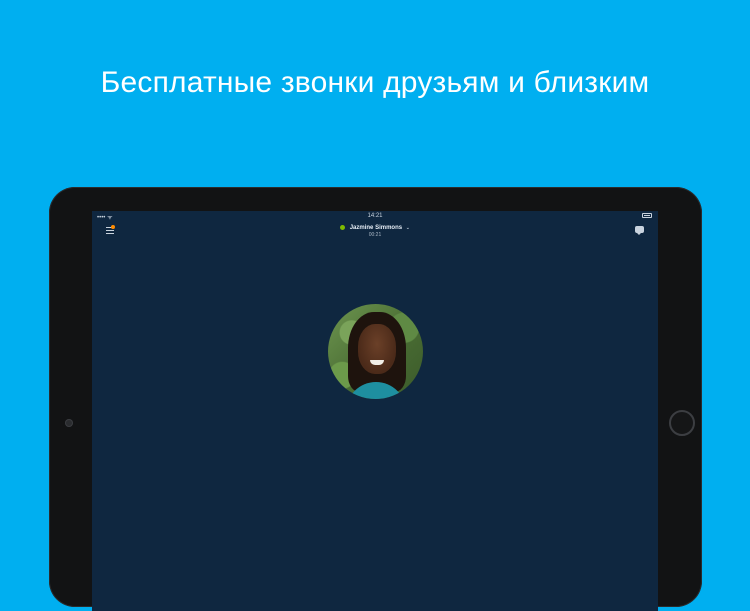  I want to click on contact-name: Jazmine Simmons, so click(376, 228).